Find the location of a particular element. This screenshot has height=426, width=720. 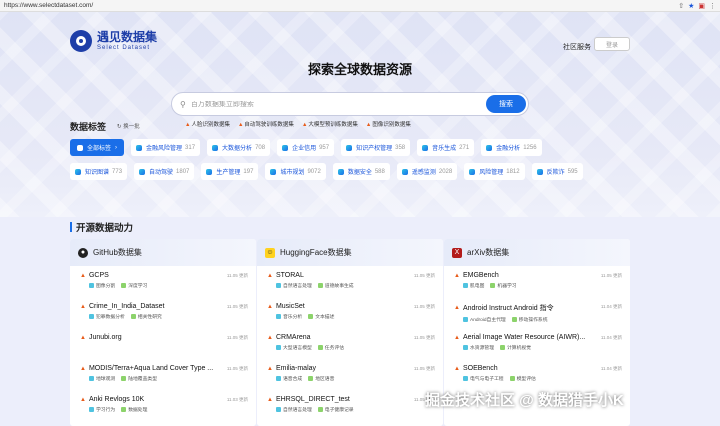

tag-chip: 知识产权管理 358 is located at coordinates (376, 147).